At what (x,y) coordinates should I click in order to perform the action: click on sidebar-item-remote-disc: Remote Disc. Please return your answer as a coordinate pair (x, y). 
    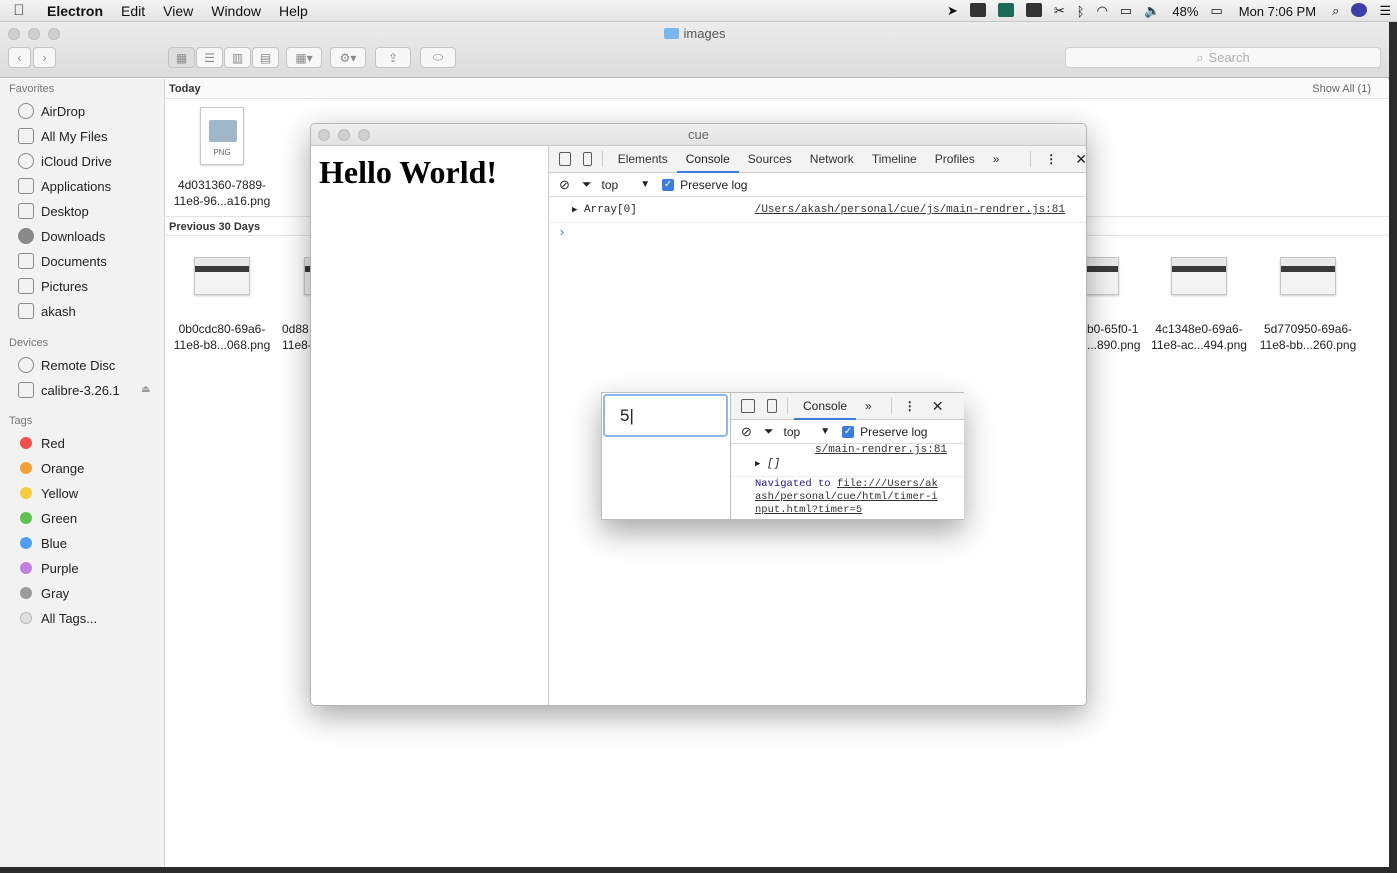
    Looking at the image, I should click on (66, 365).